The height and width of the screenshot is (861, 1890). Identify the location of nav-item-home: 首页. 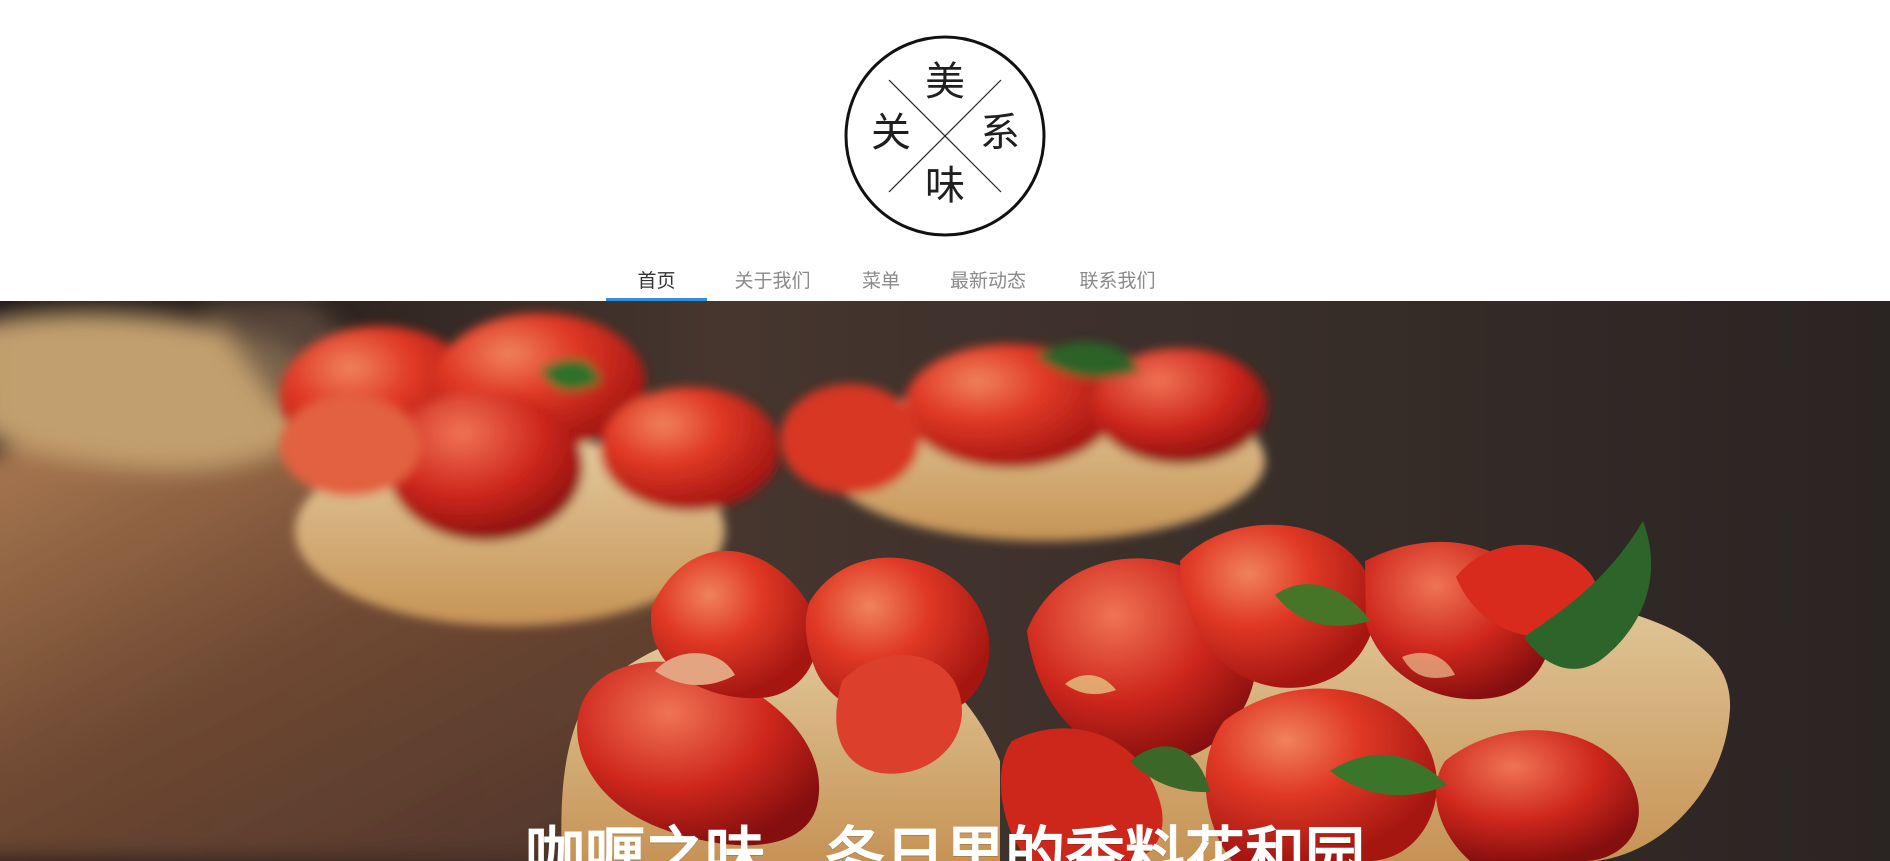
(656, 284).